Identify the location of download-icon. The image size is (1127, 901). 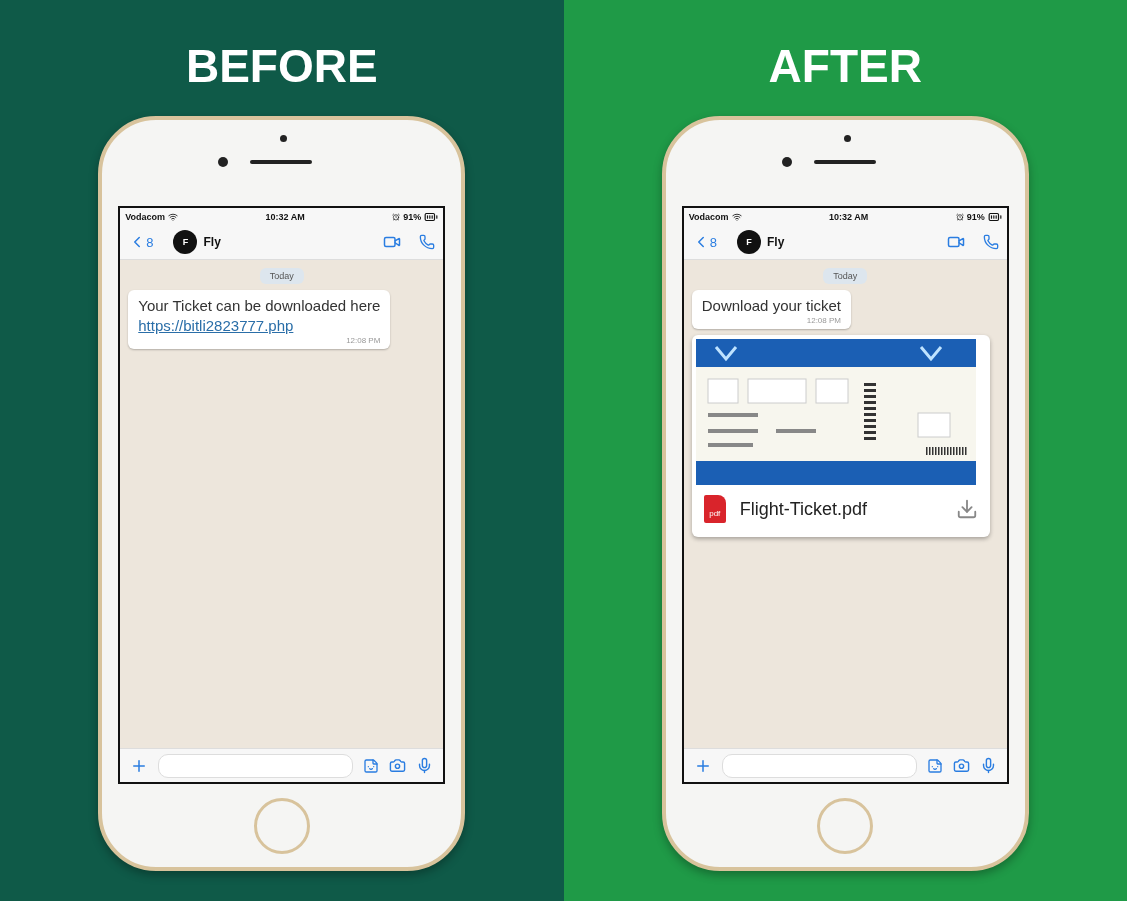
(966, 509).